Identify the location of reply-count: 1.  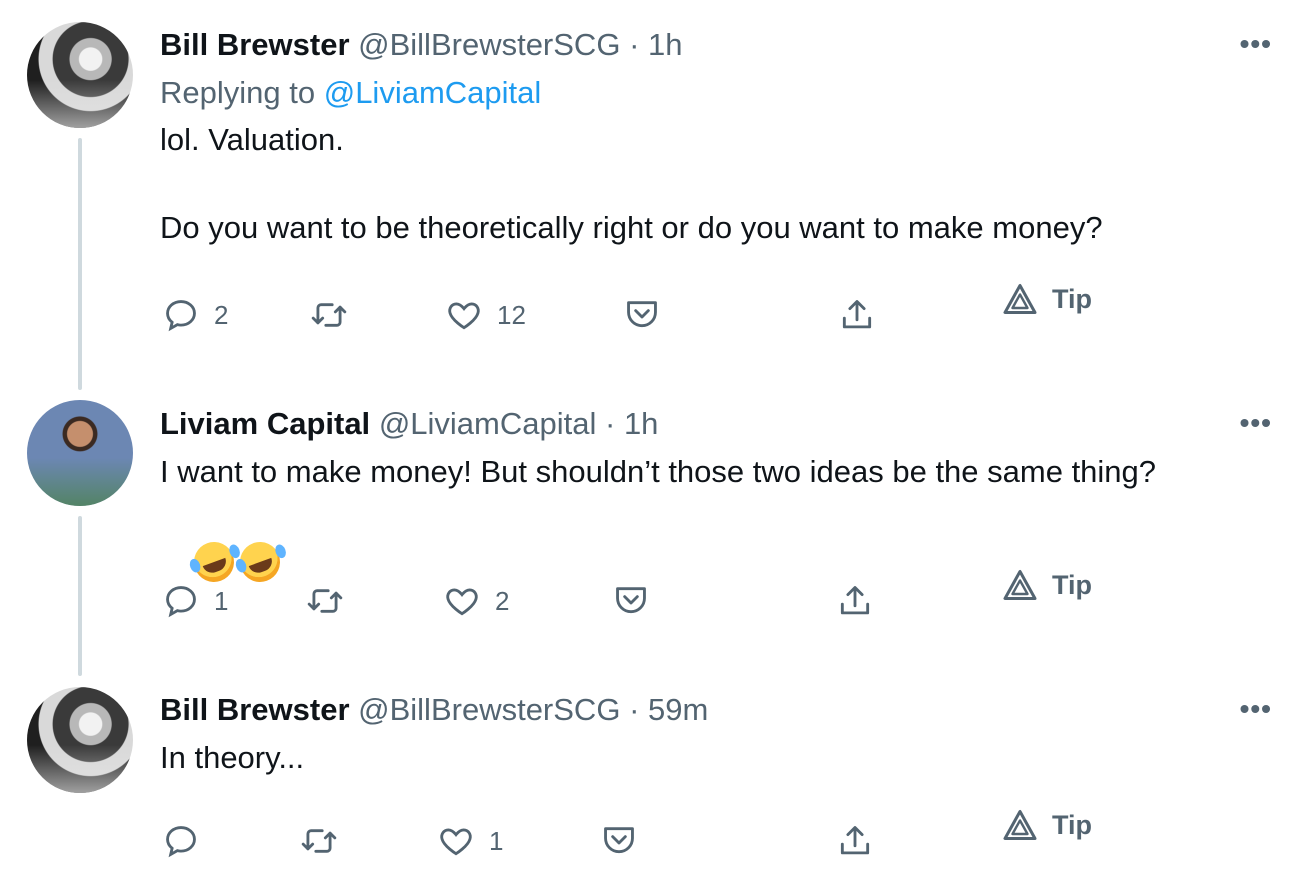
(221, 600).